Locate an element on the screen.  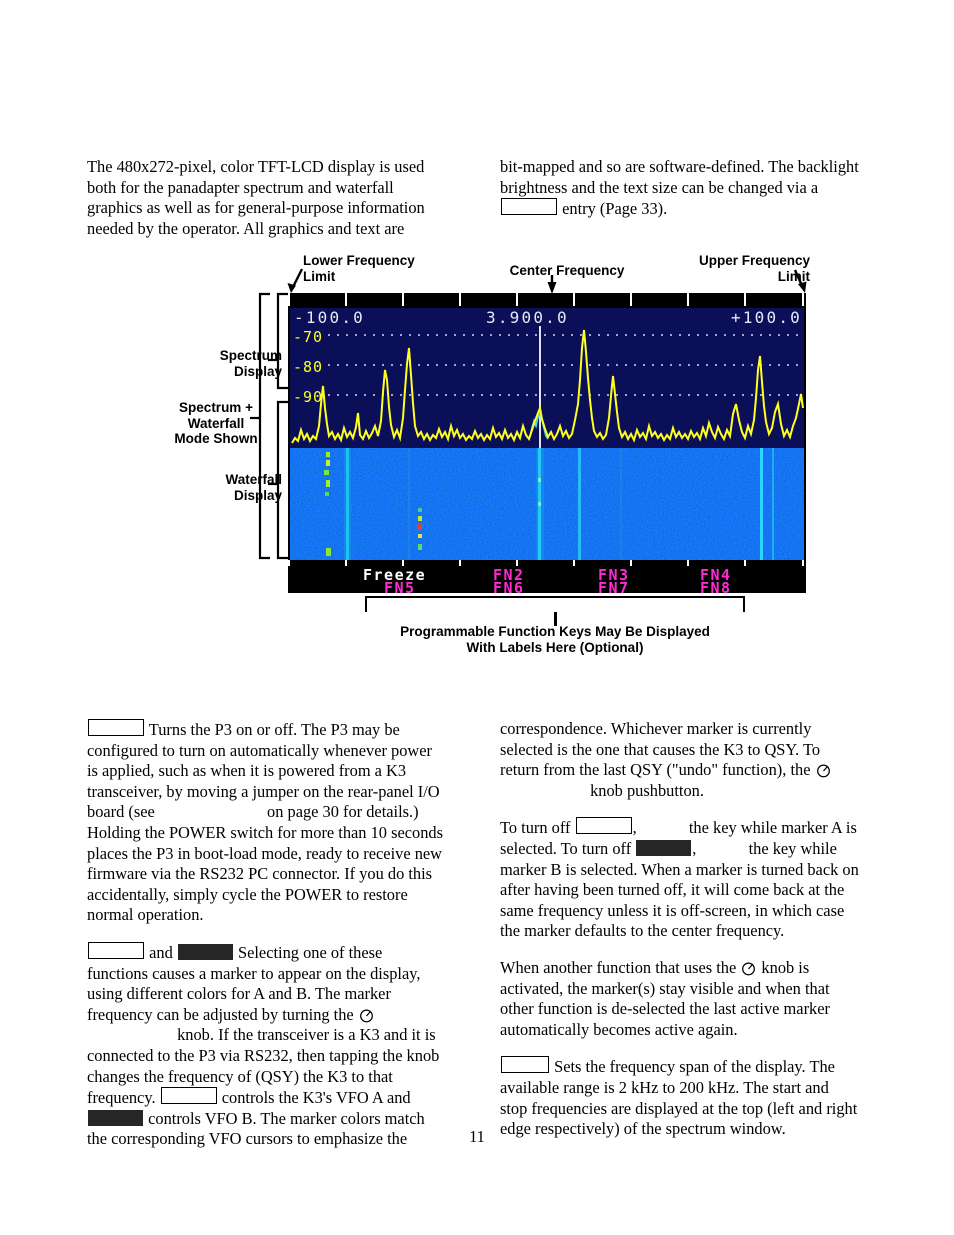
another-function-seg1: When another function that uses the is located at coordinates (620, 967).